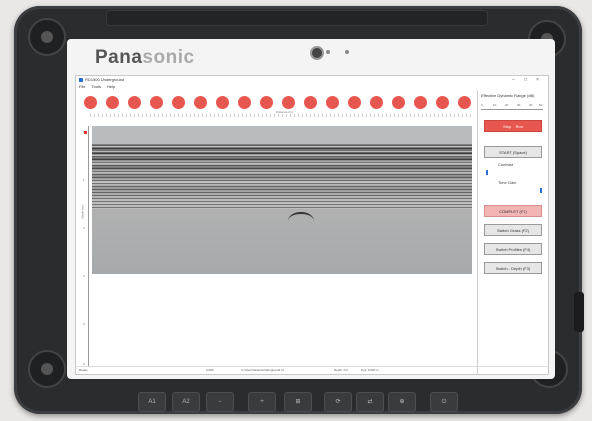 The height and width of the screenshot is (421, 592). Describe the element at coordinates (83, 370) in the screenshot. I see `status-text: Ready` at that location.